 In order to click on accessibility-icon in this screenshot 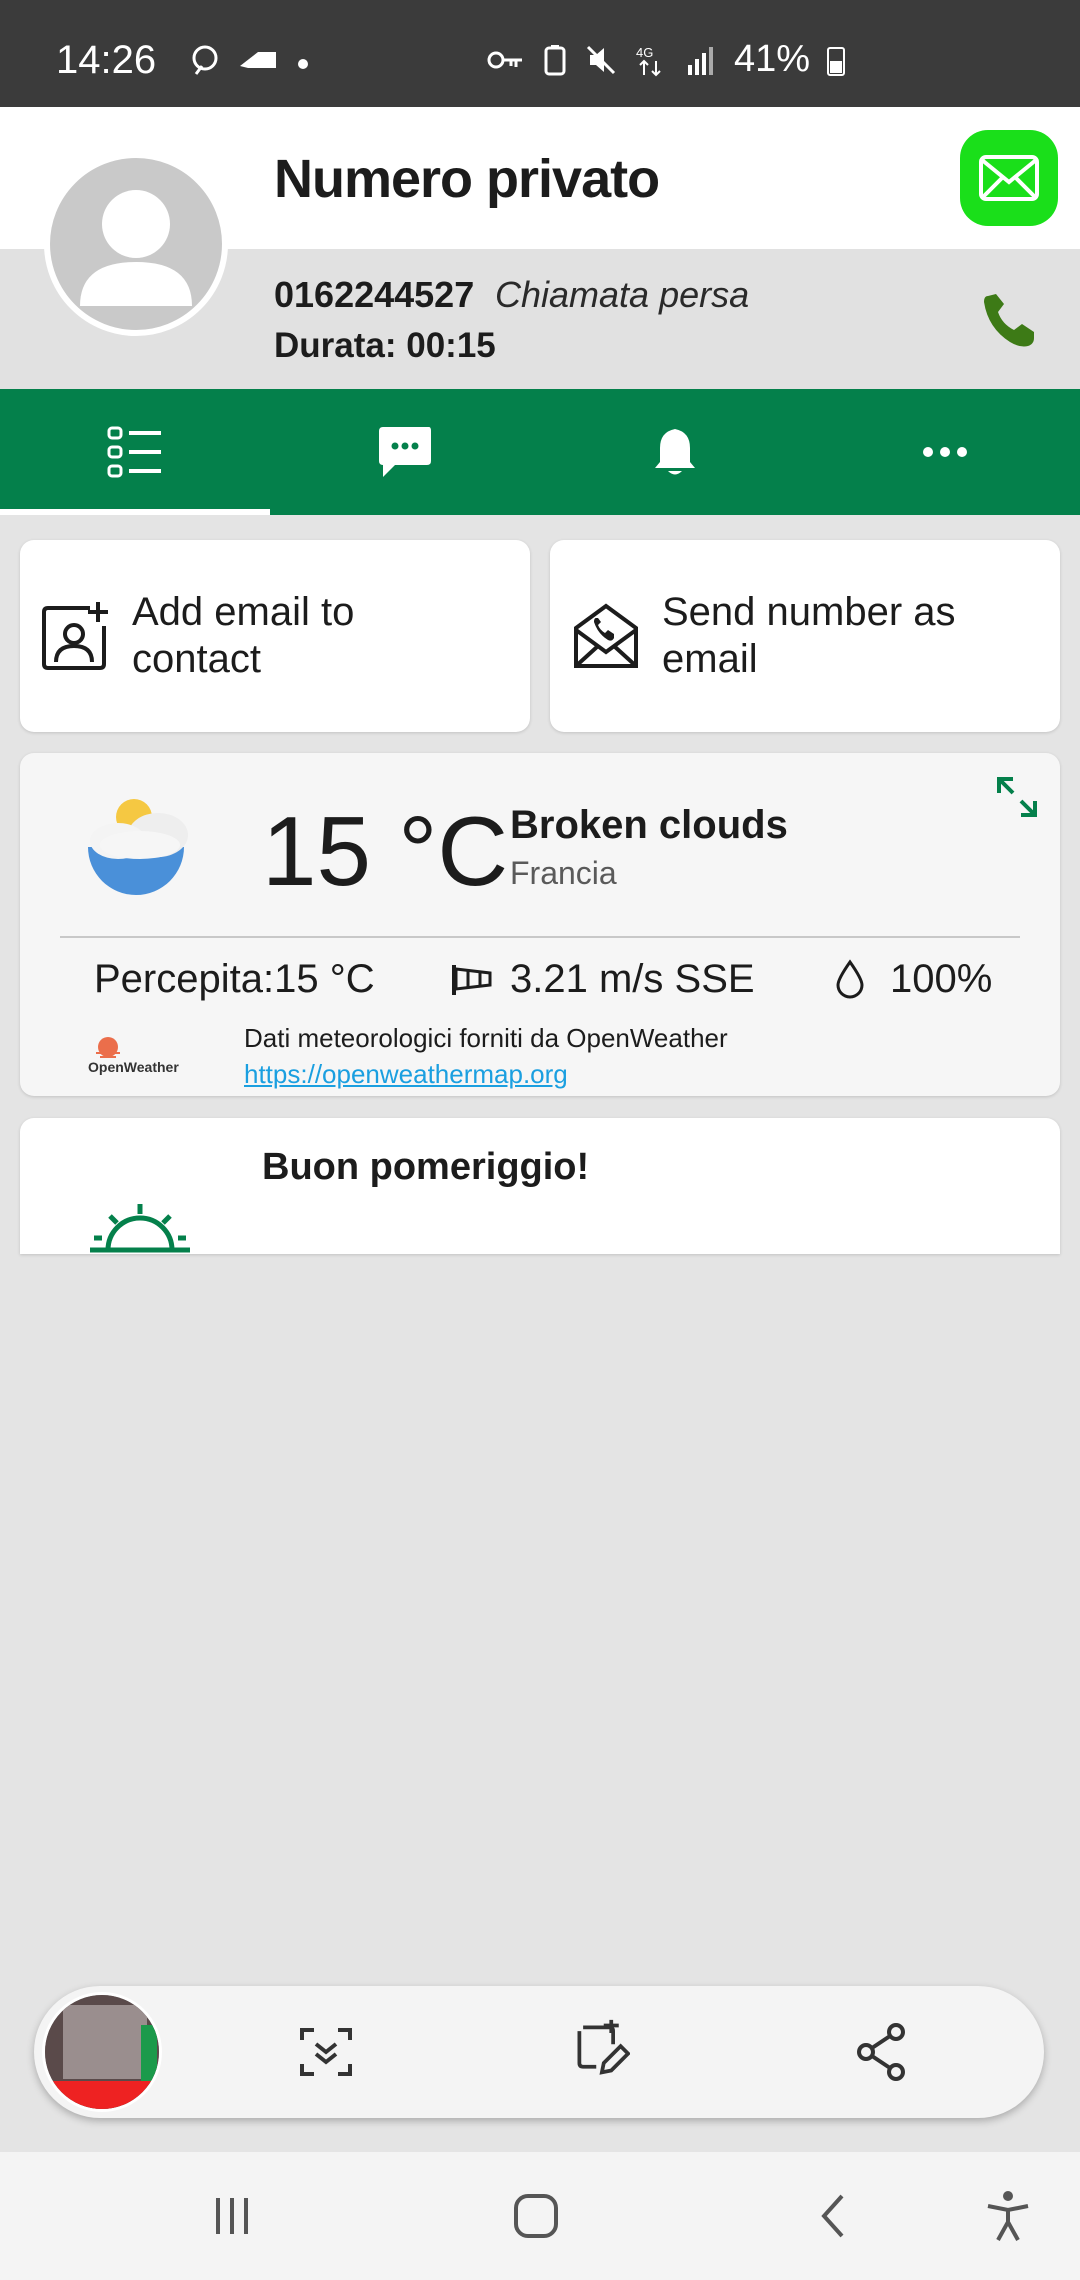, I will do `click(1008, 2216)`.